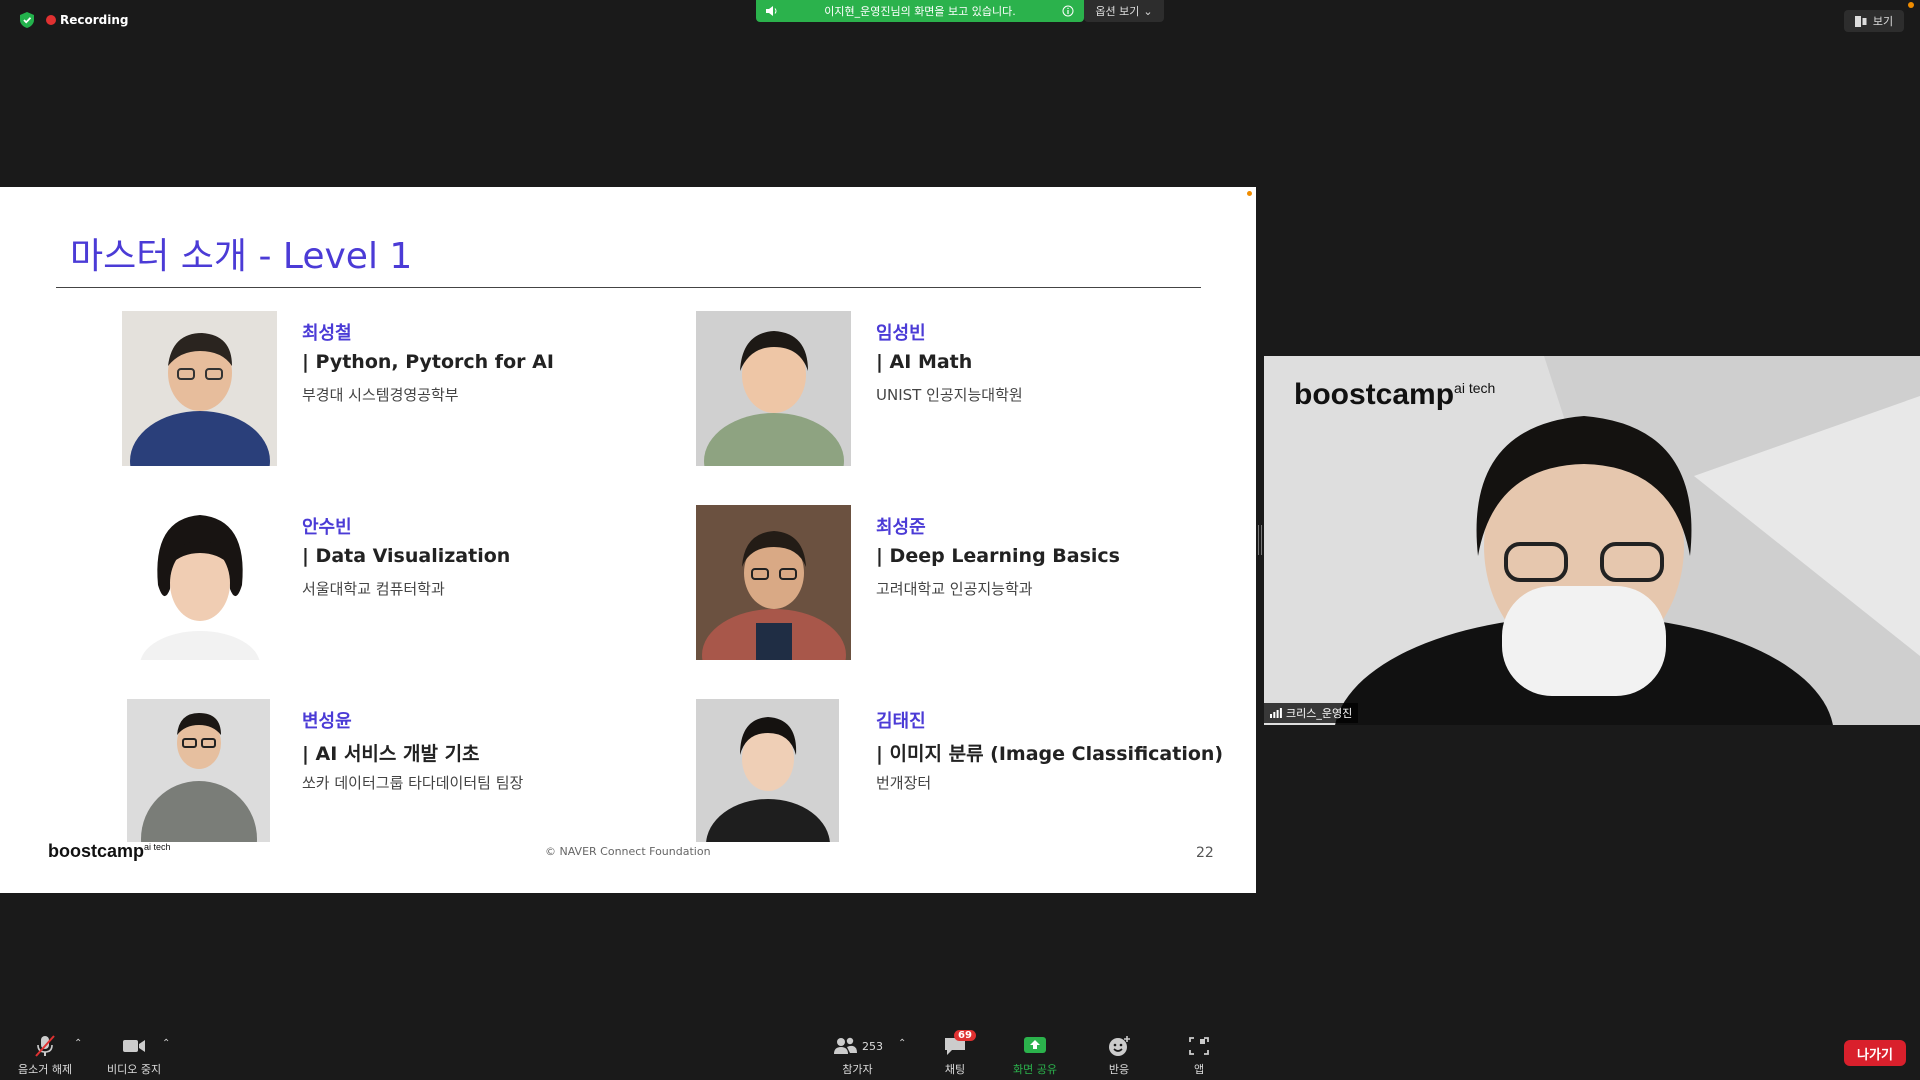  Describe the element at coordinates (1249, 193) in the screenshot. I see `slide-dot` at that location.